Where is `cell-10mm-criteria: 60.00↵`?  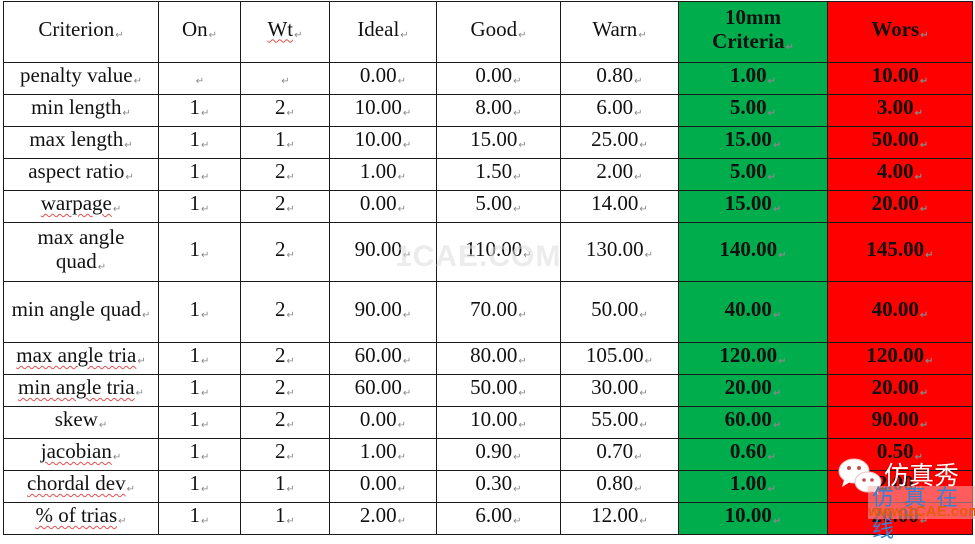
cell-10mm-criteria: 60.00↵ is located at coordinates (753, 422).